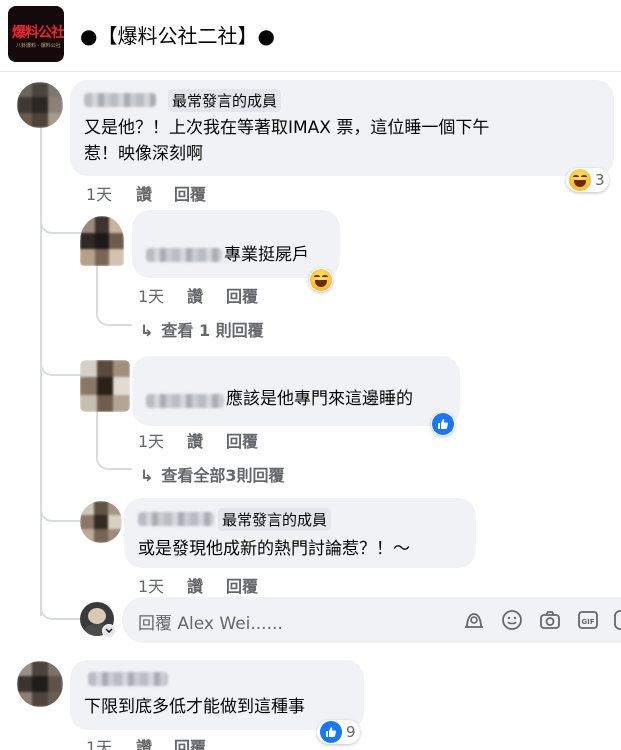 Image resolution: width=621 pixels, height=750 pixels. What do you see at coordinates (194, 707) in the screenshot?
I see `comment-text: 下限到底多低才能做到這種事` at bounding box center [194, 707].